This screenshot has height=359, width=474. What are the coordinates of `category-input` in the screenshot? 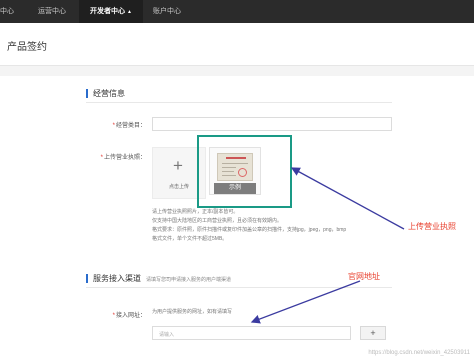 It's located at (272, 124).